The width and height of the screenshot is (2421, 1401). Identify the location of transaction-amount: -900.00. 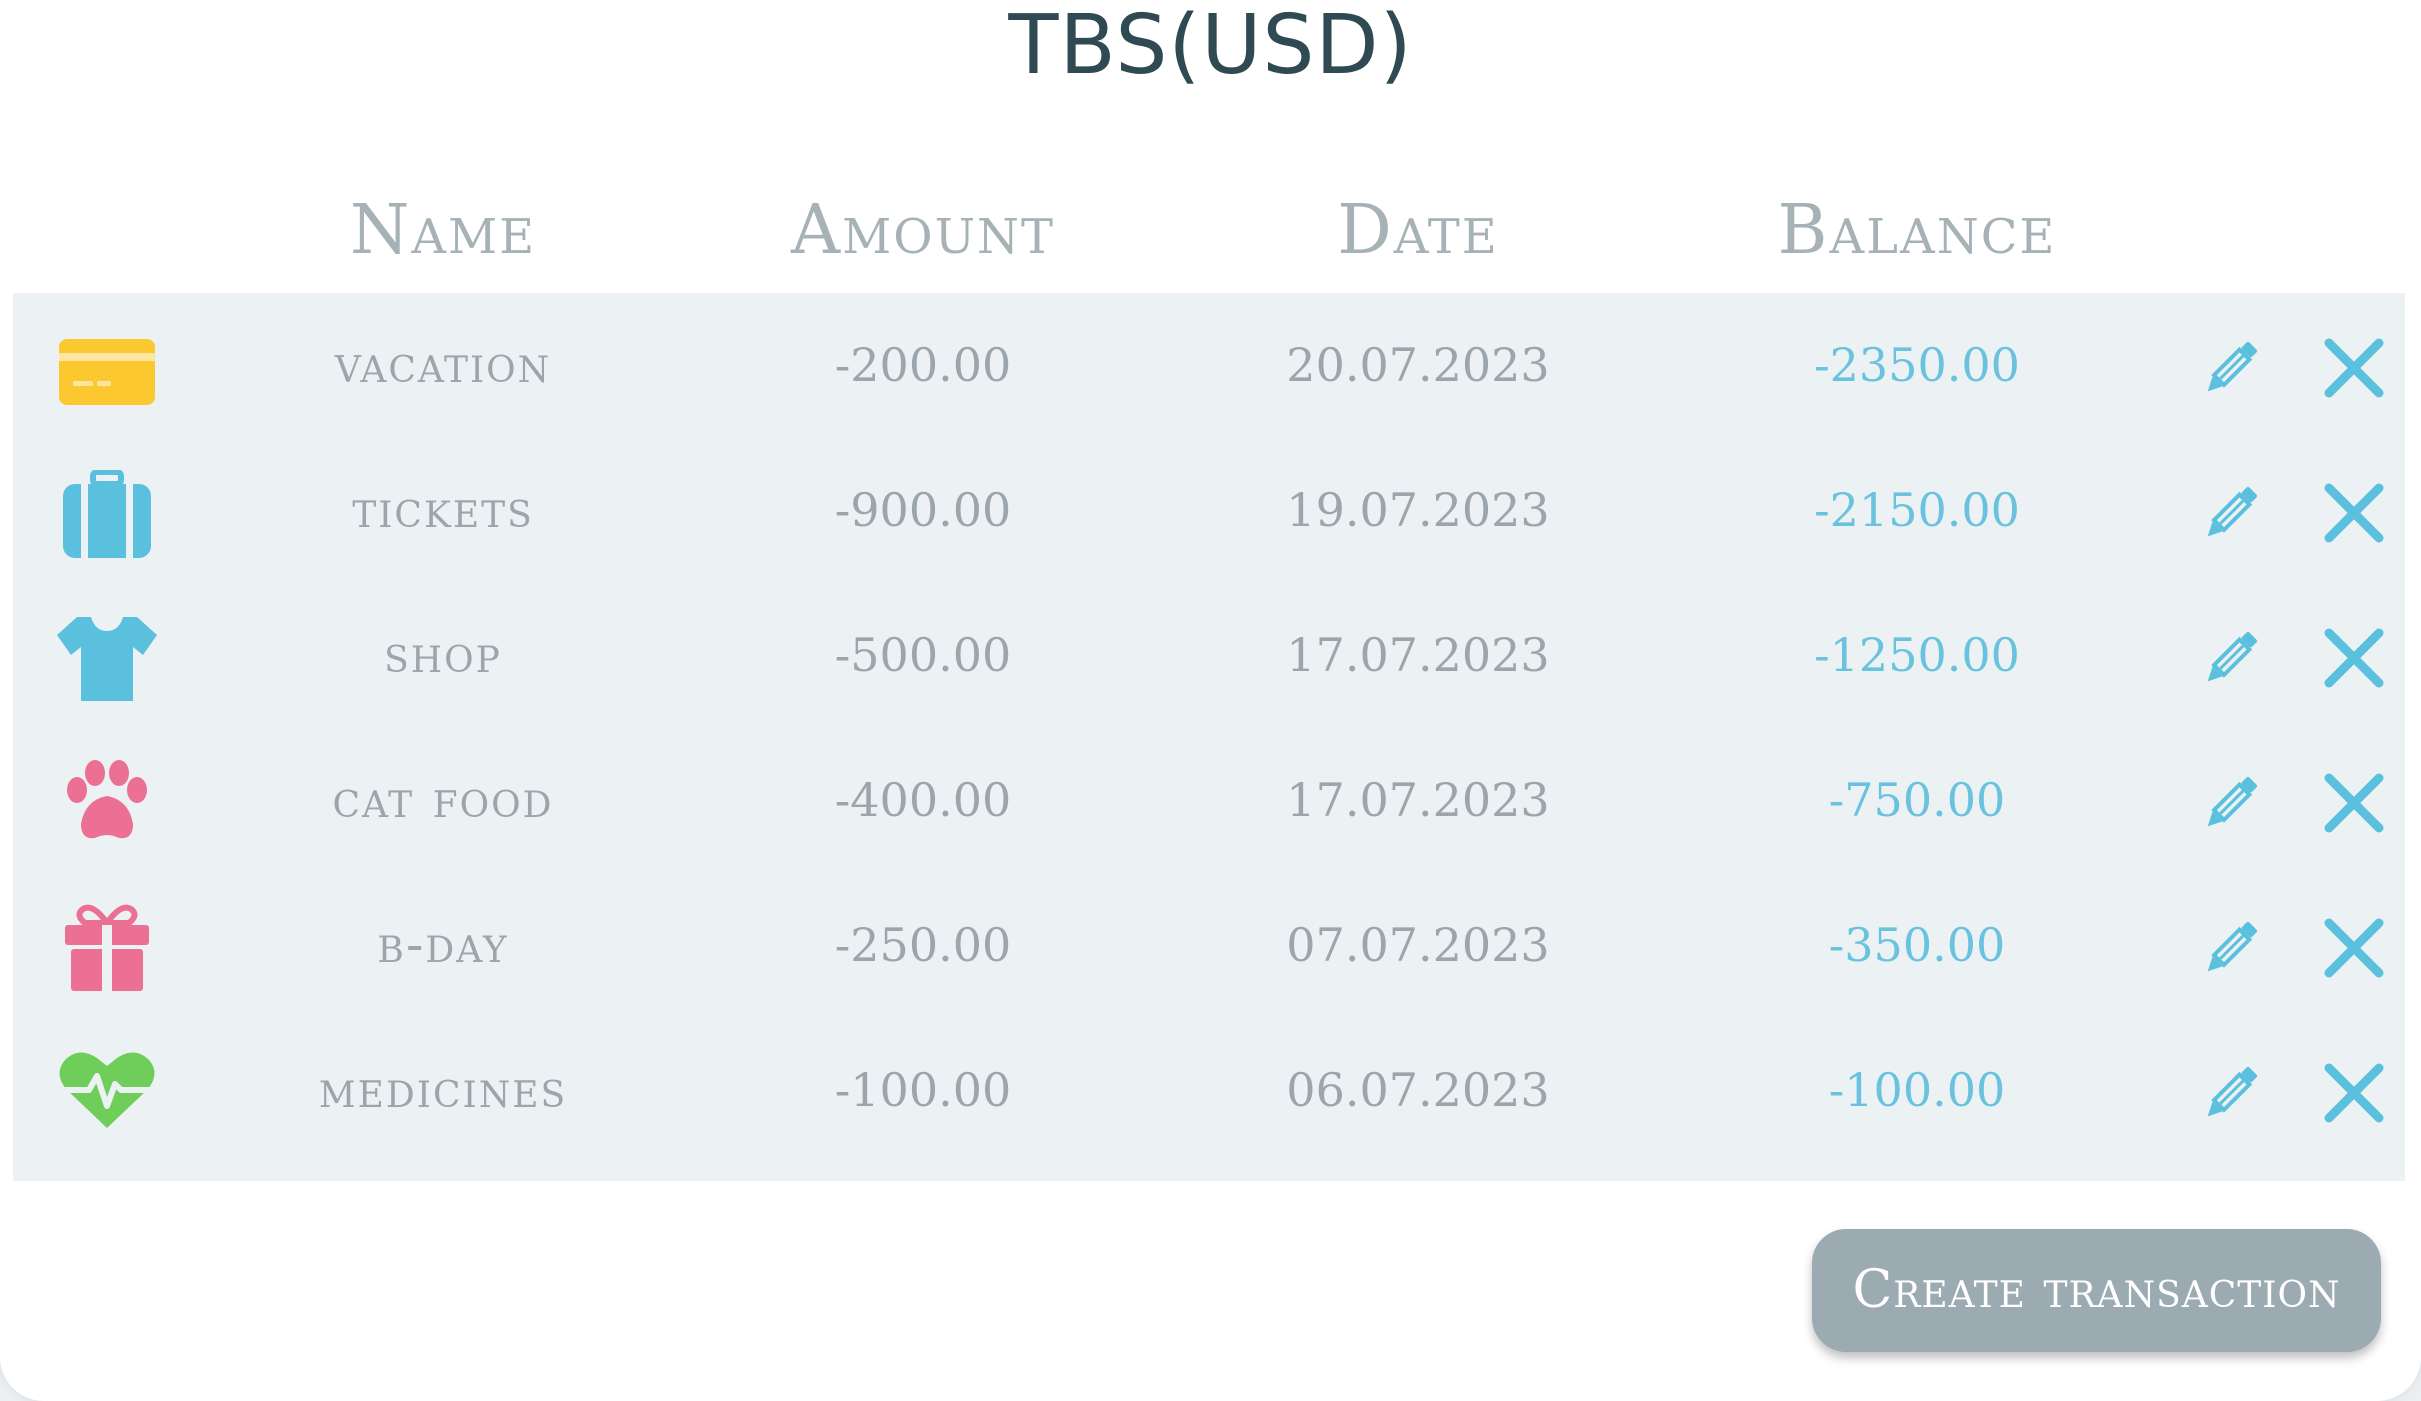
(923, 510).